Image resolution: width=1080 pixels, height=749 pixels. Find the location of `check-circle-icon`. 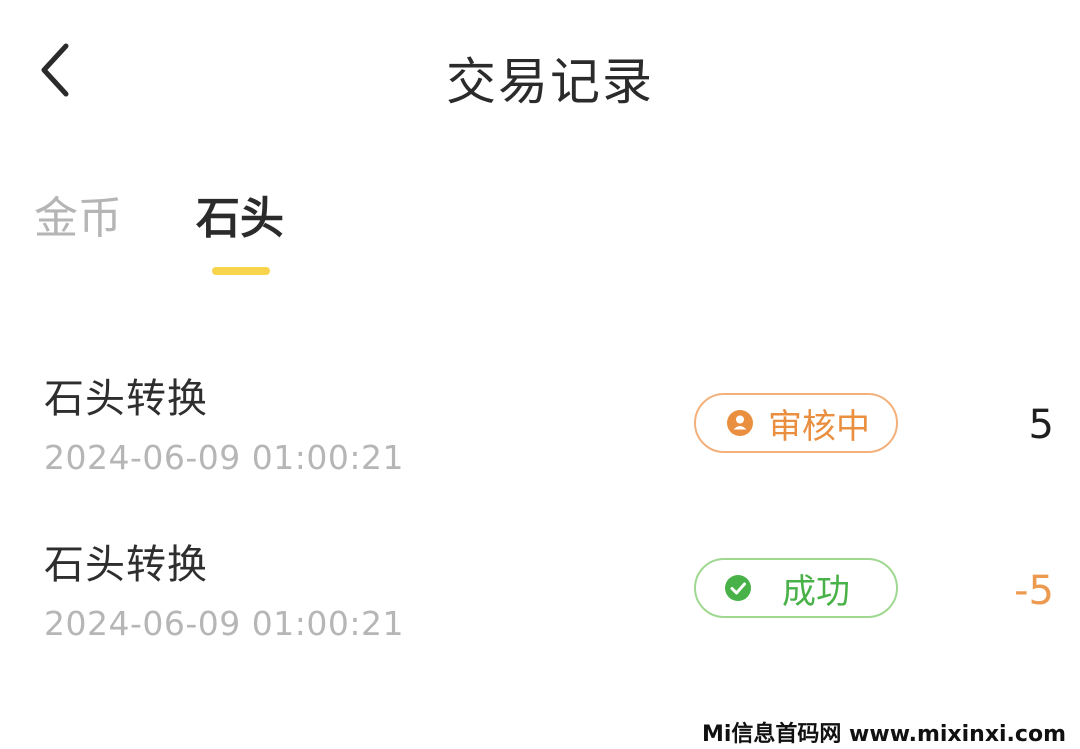

check-circle-icon is located at coordinates (738, 588).